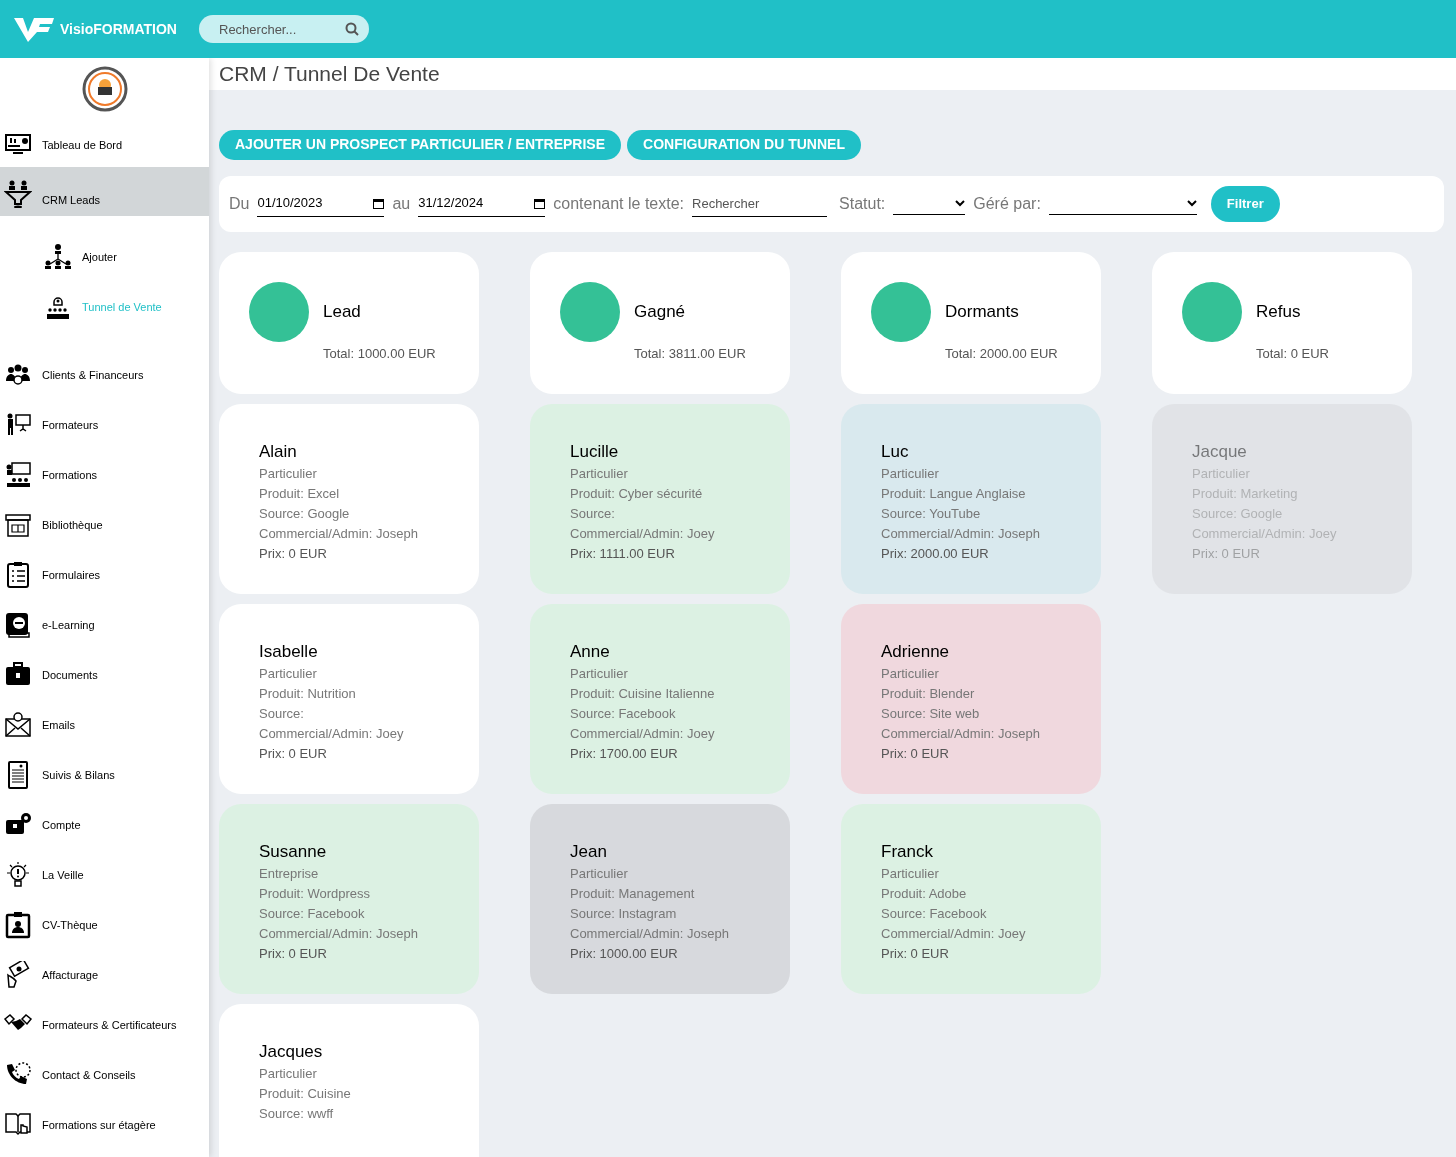 The height and width of the screenshot is (1157, 1456). I want to click on sidebar-item: La Veille, so click(104, 875).